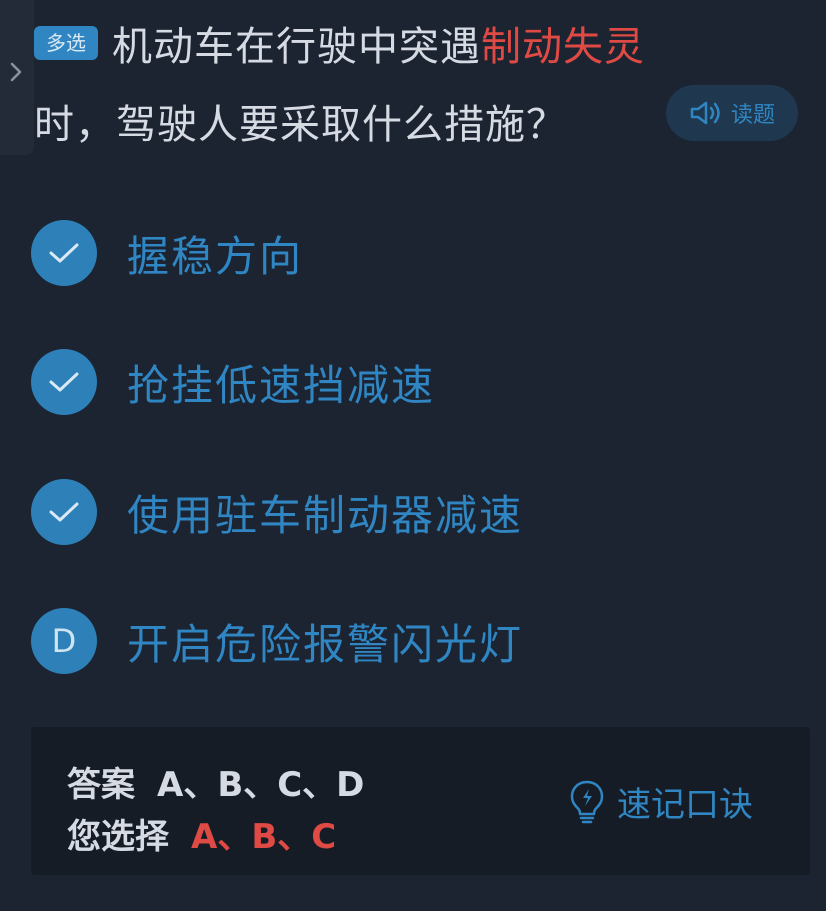  What do you see at coordinates (705, 113) in the screenshot?
I see `speaker-icon` at bounding box center [705, 113].